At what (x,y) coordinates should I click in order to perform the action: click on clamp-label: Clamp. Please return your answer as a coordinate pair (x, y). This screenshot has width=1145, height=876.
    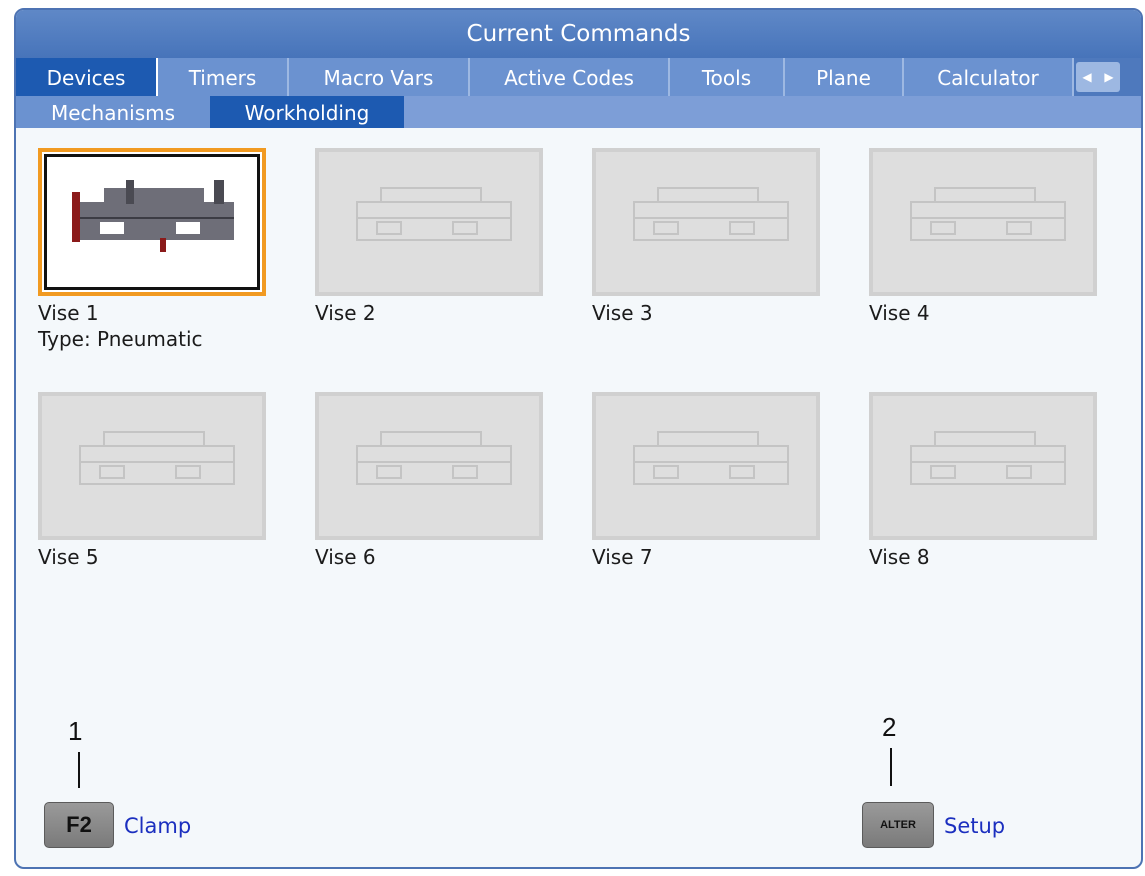
    Looking at the image, I should click on (158, 826).